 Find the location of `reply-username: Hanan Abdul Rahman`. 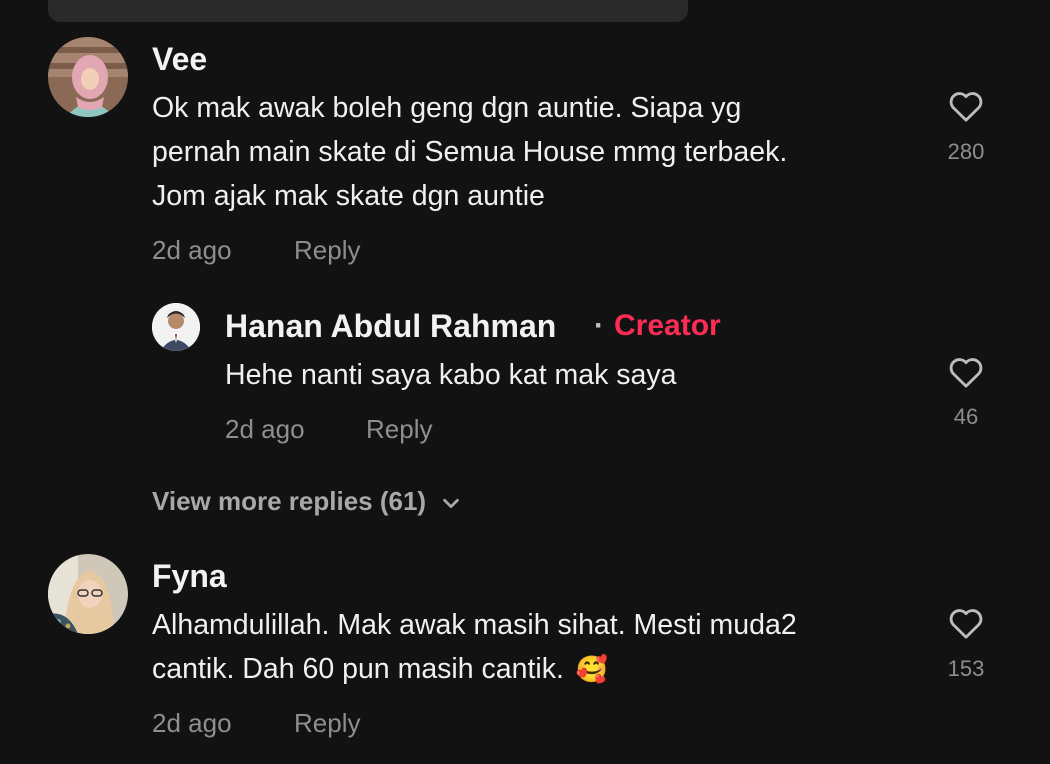

reply-username: Hanan Abdul Rahman is located at coordinates (390, 326).